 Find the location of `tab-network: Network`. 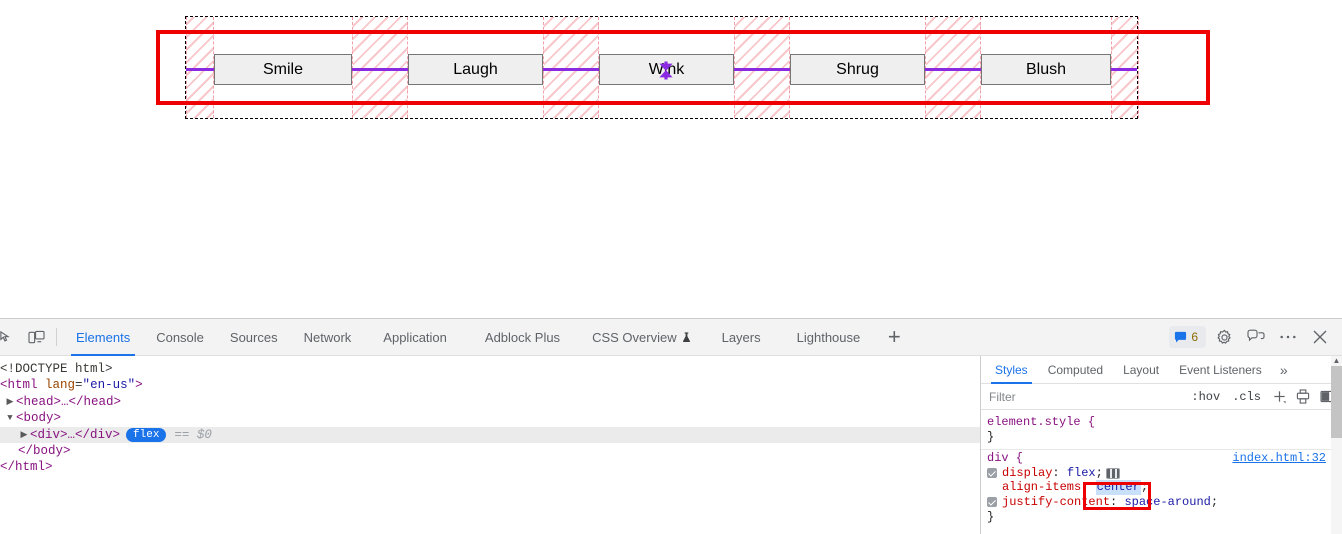

tab-network: Network is located at coordinates (328, 337).